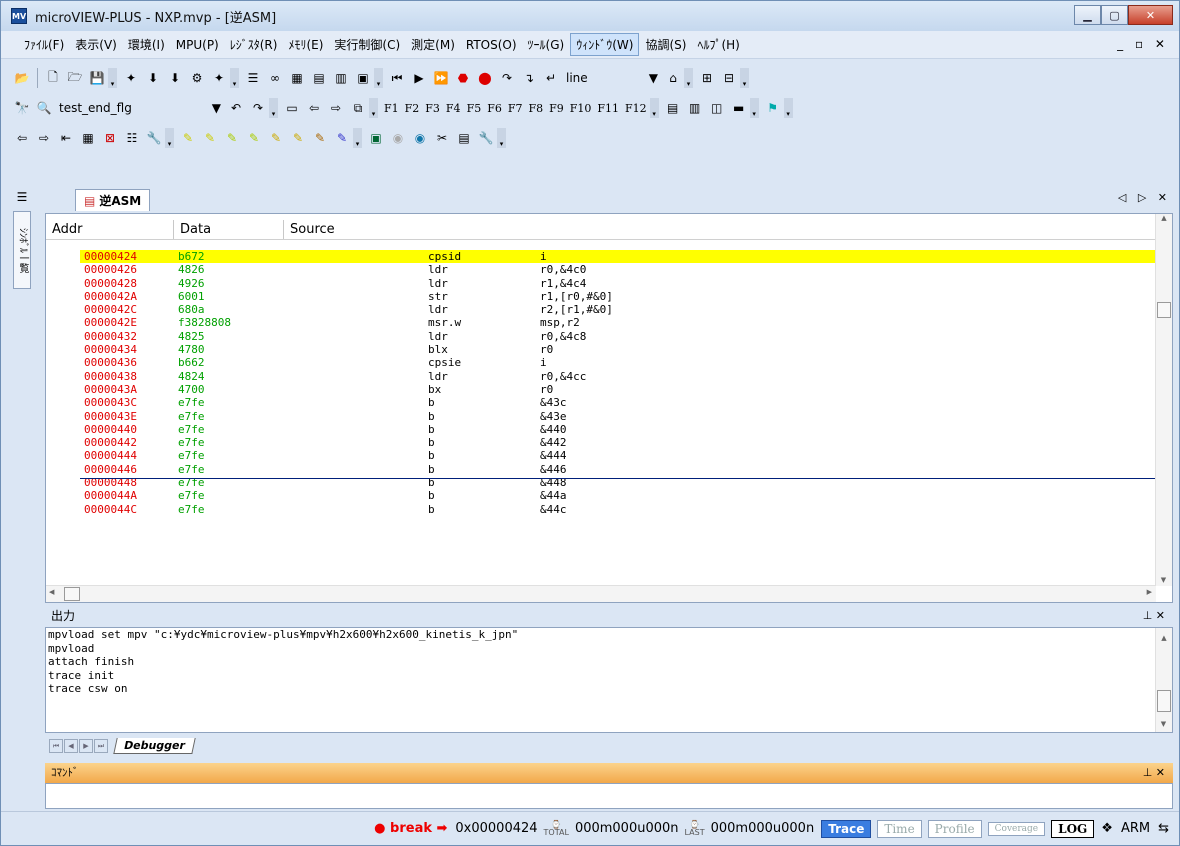  Describe the element at coordinates (110, 138) in the screenshot. I see `clear-icon: ⊠` at that location.